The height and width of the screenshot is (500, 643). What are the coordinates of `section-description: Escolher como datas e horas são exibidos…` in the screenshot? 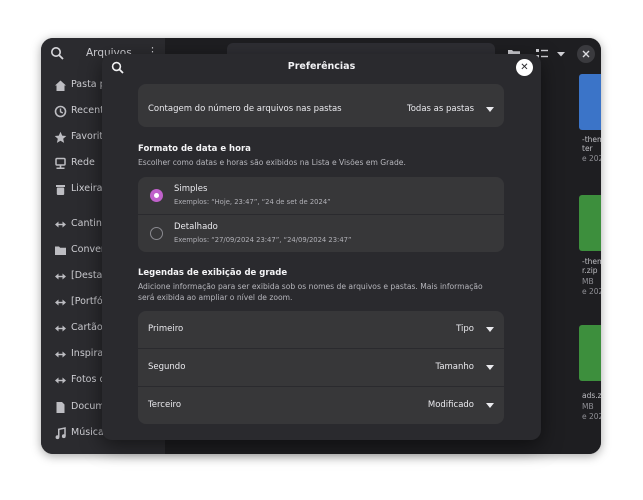 It's located at (272, 162).